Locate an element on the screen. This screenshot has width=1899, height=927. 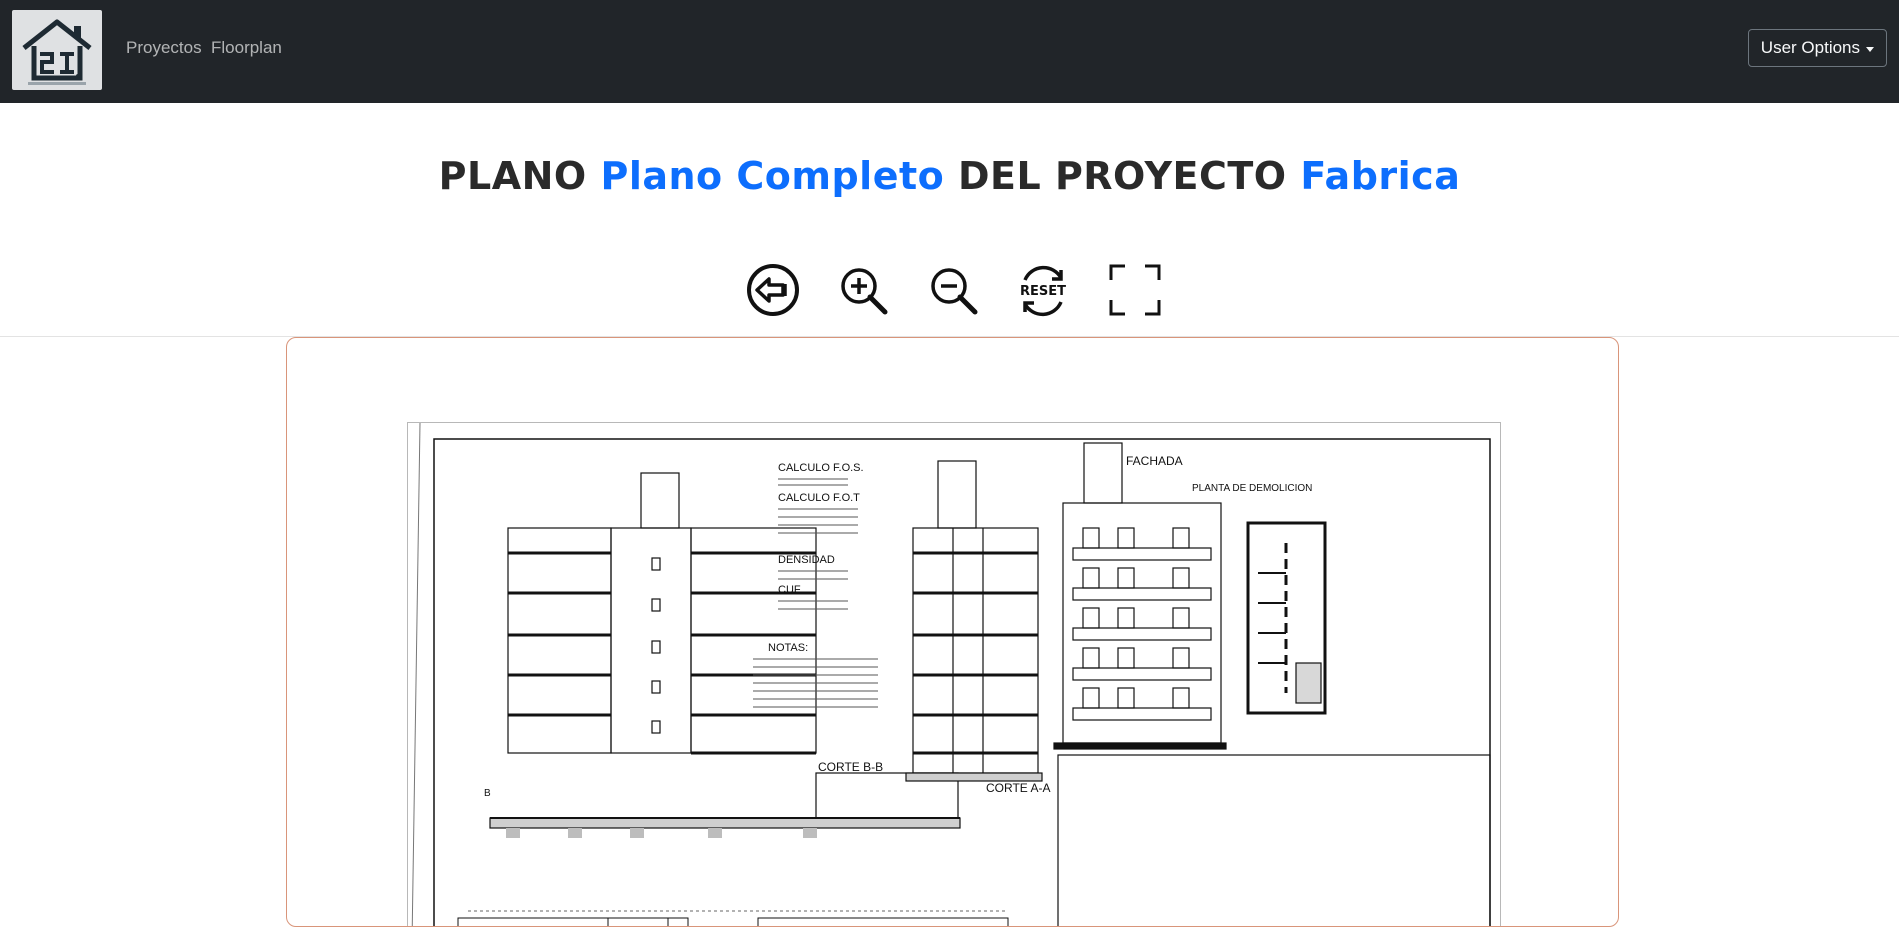
reset-label: RESET is located at coordinates (1043, 291).